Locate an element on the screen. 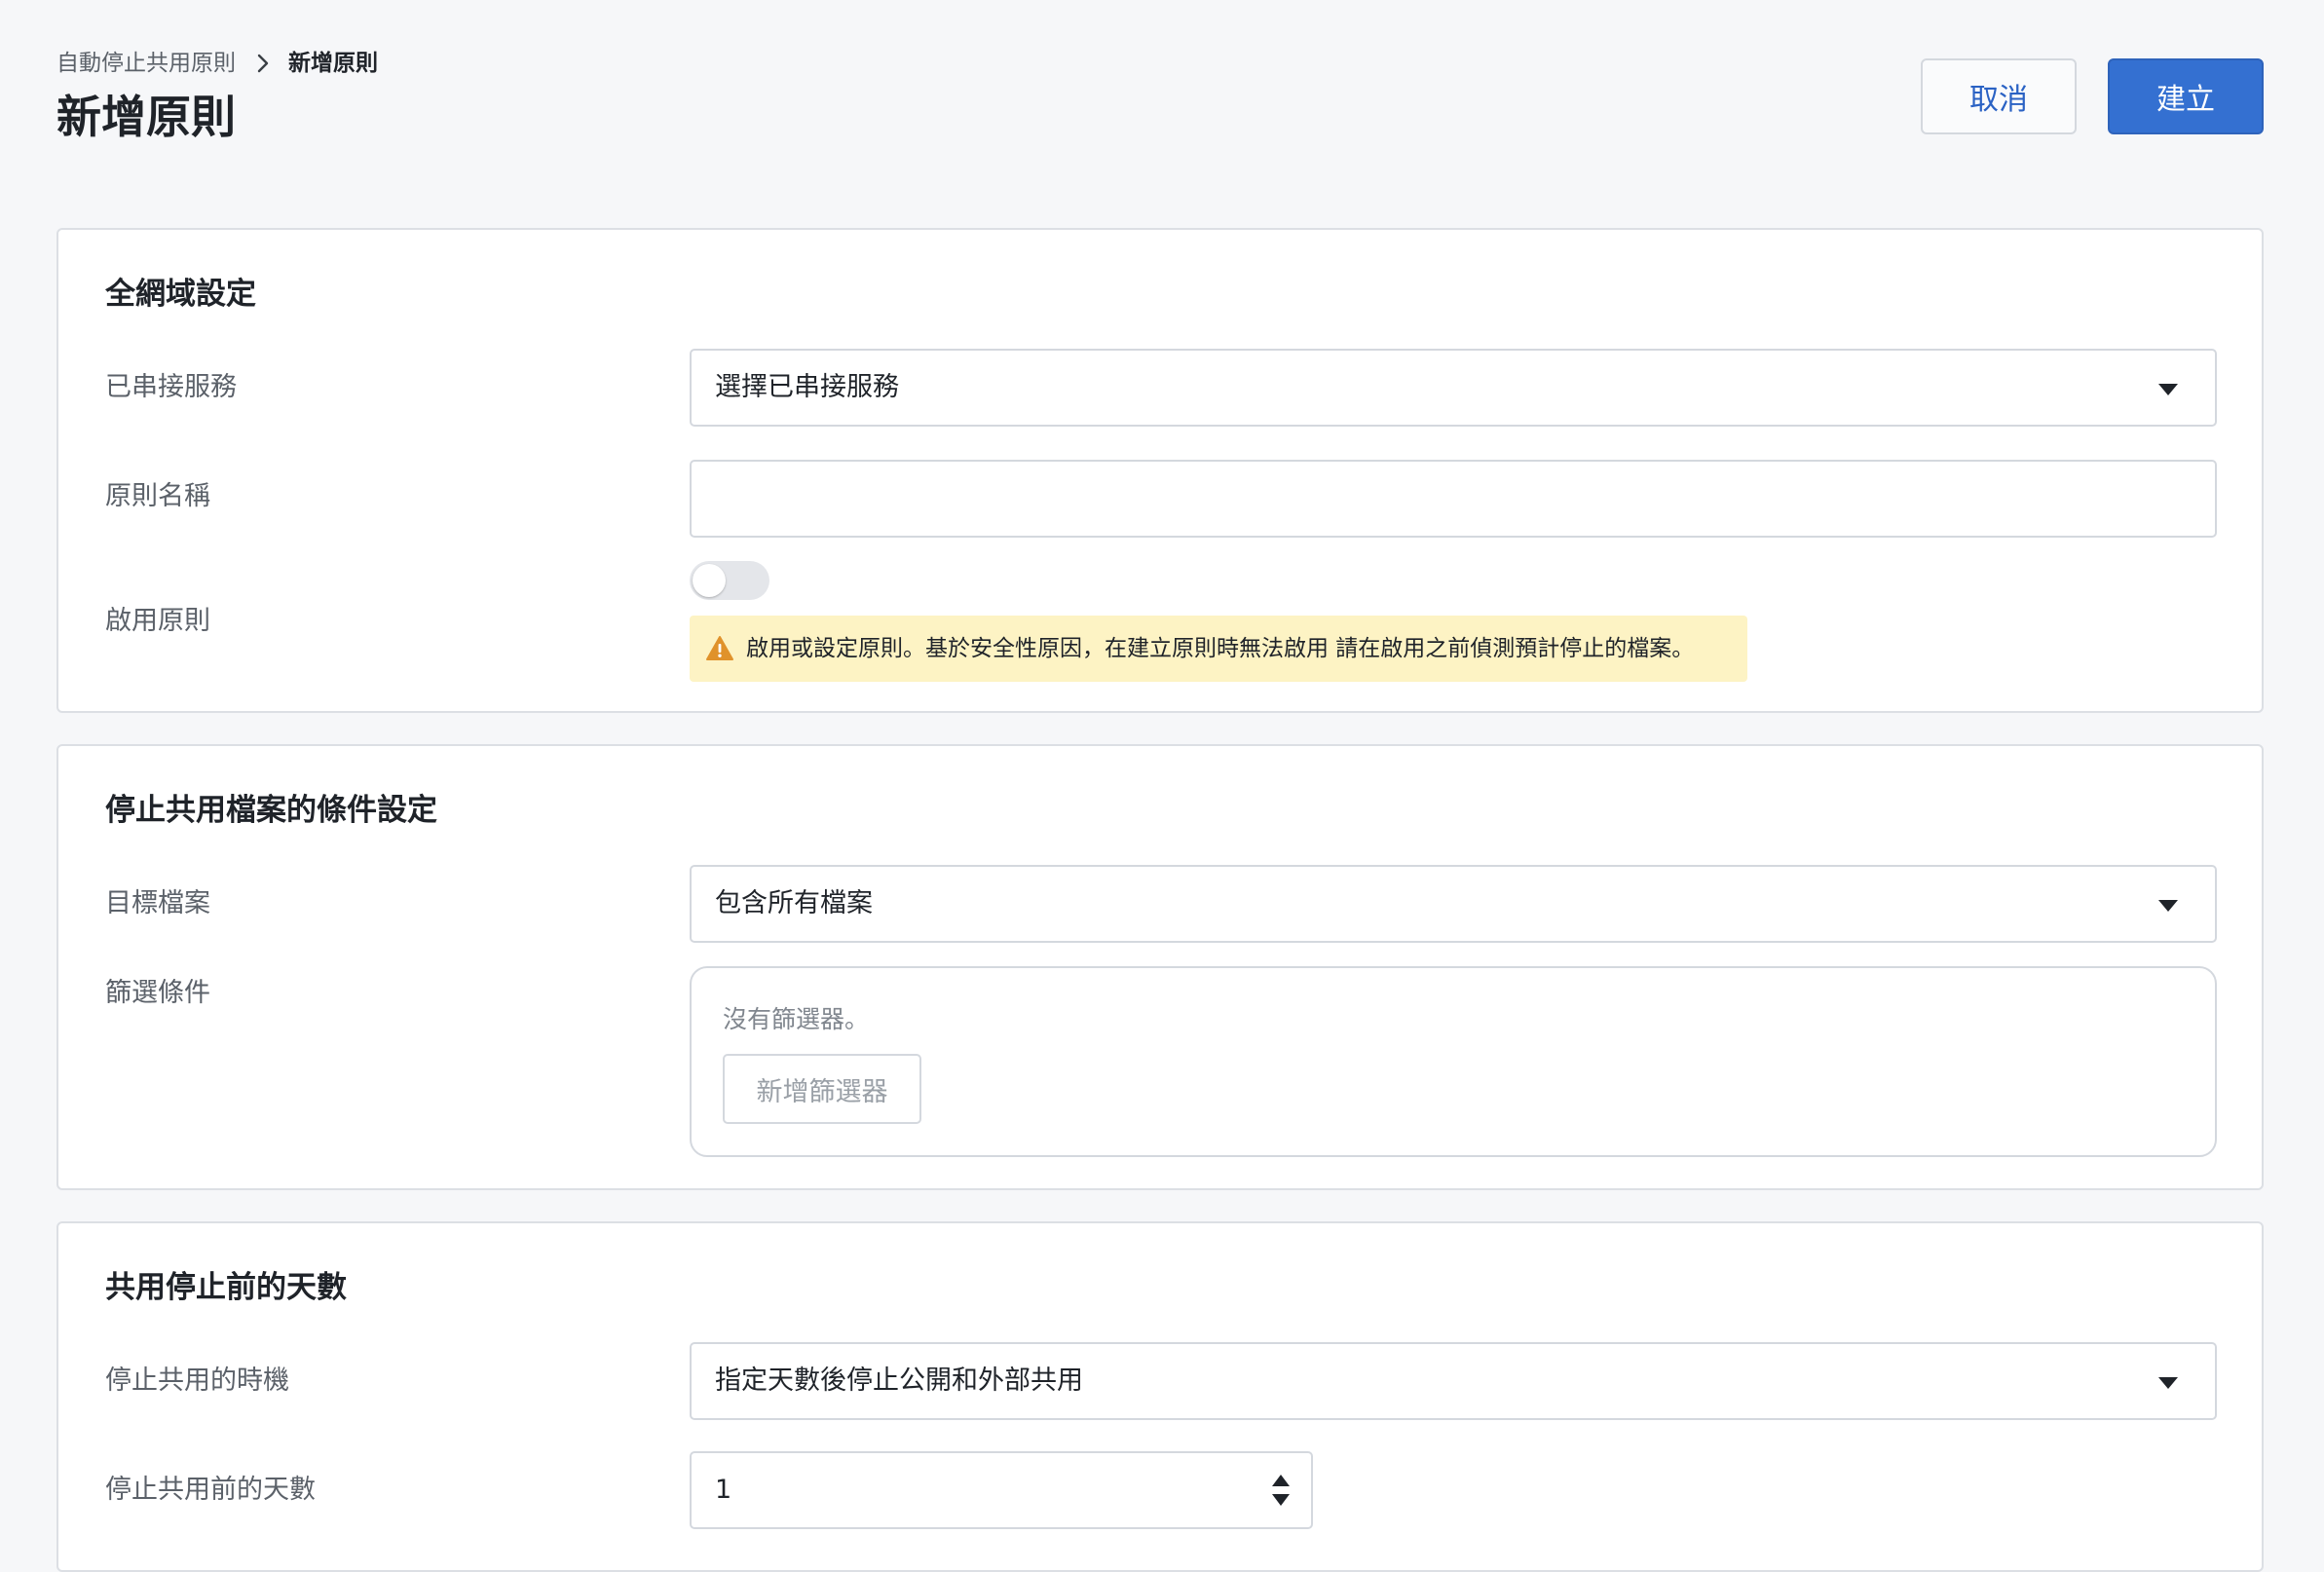  spinner-arrows-icon is located at coordinates (1281, 1491).